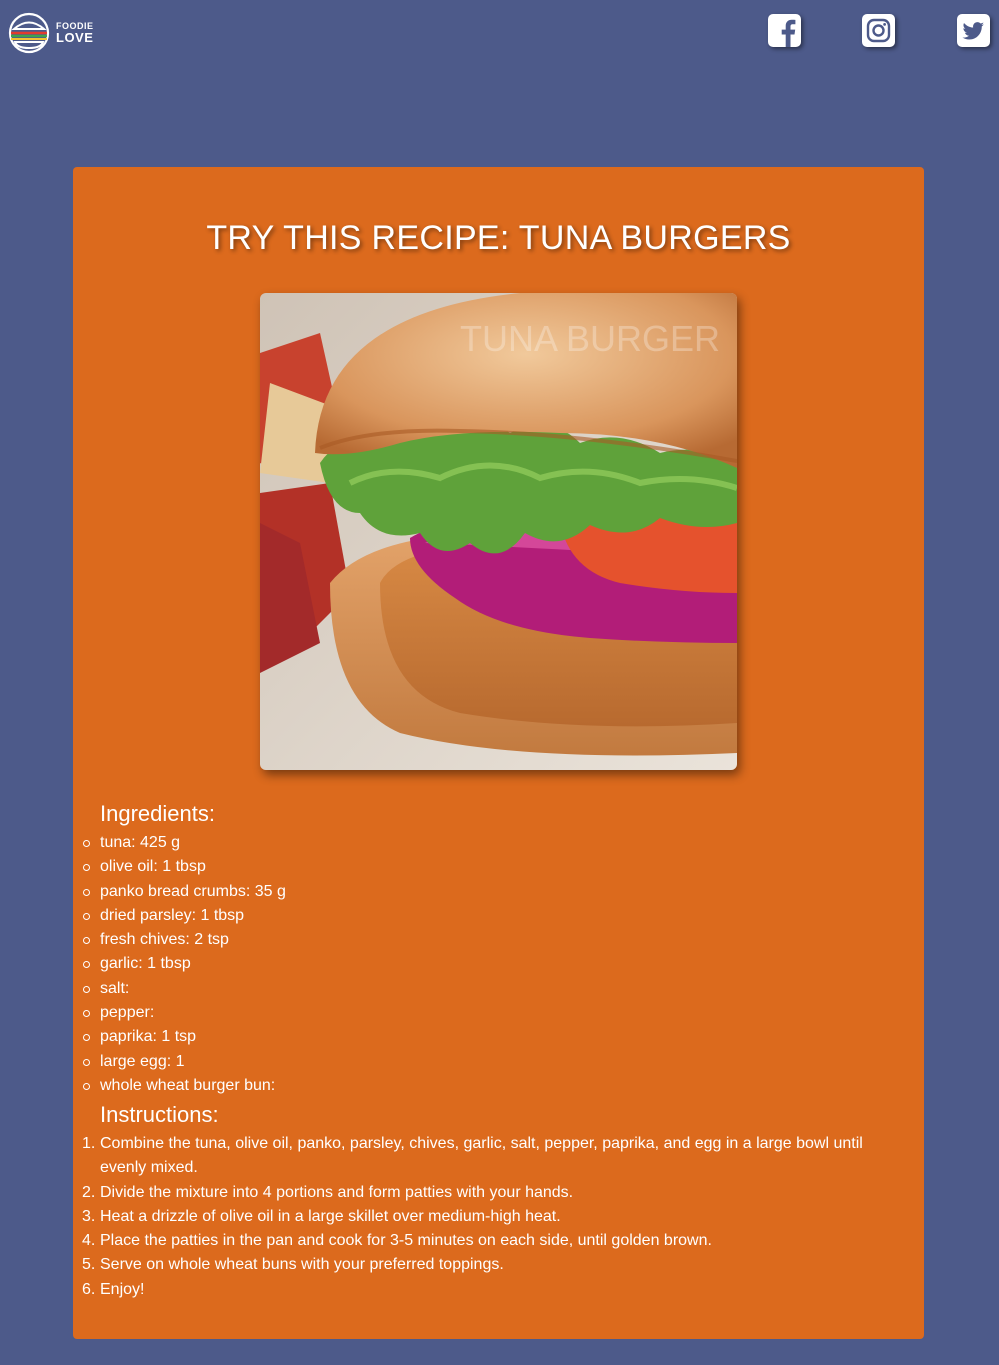 This screenshot has width=999, height=1365. I want to click on instagram-icon, so click(878, 30).